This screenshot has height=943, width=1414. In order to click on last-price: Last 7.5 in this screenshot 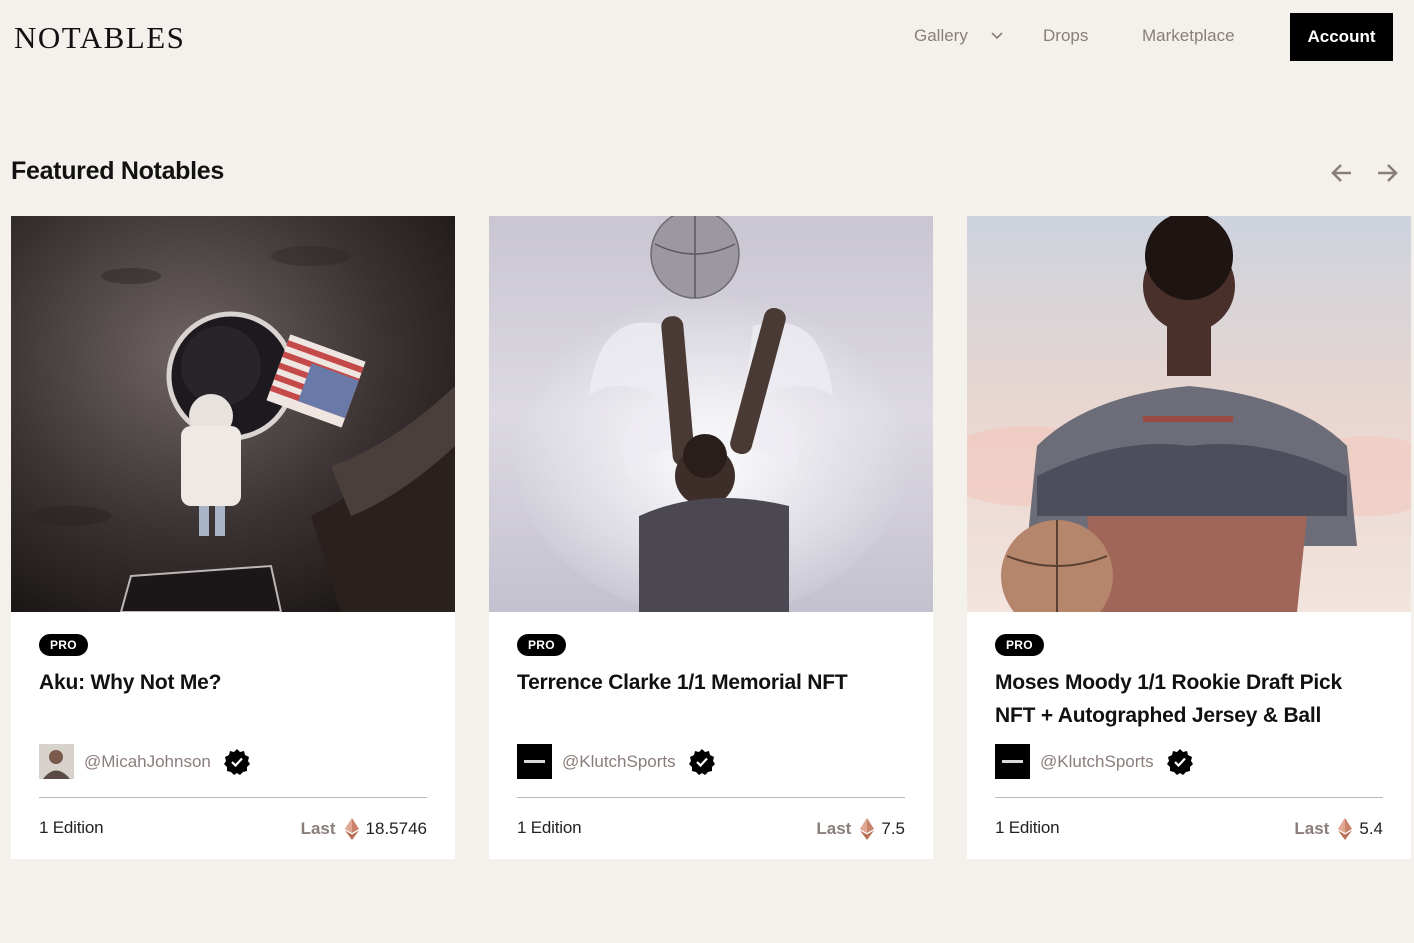, I will do `click(860, 829)`.